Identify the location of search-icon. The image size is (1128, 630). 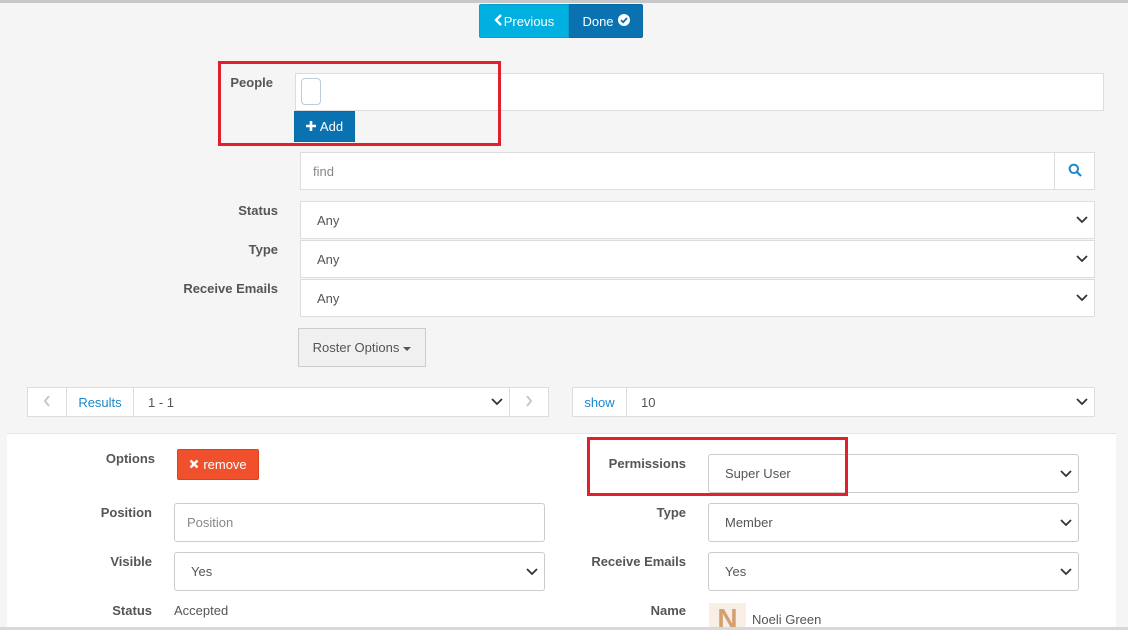
(1075, 171).